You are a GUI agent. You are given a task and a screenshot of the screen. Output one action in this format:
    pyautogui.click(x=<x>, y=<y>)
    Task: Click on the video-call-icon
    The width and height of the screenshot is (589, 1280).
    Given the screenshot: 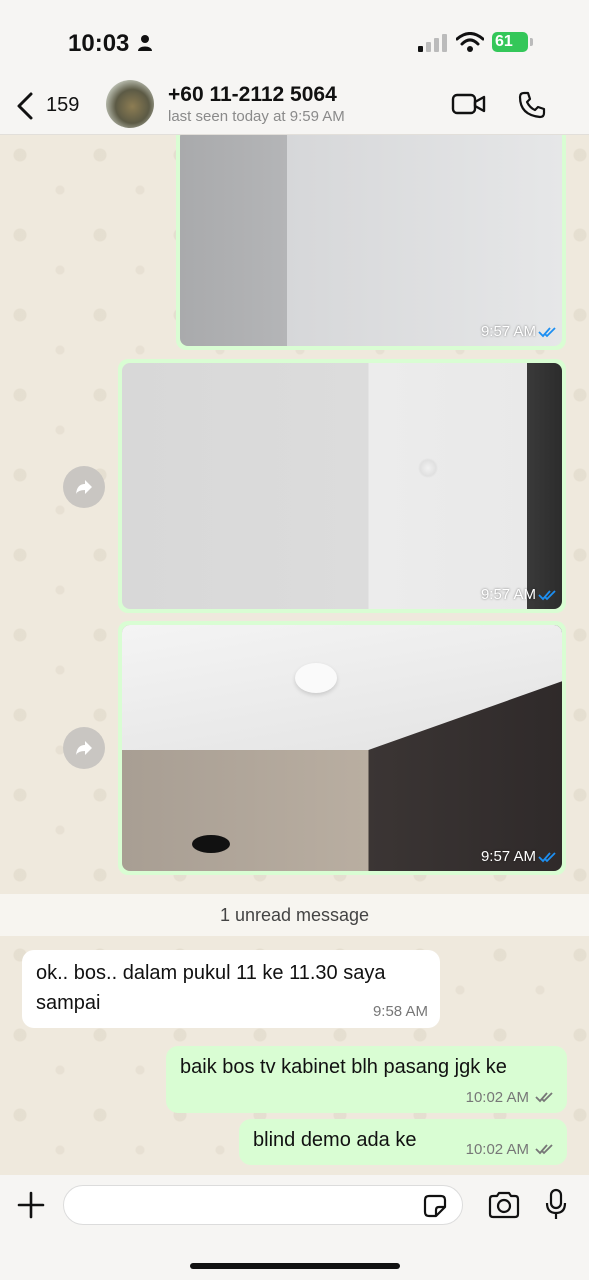 What is the action you would take?
    pyautogui.click(x=469, y=104)
    